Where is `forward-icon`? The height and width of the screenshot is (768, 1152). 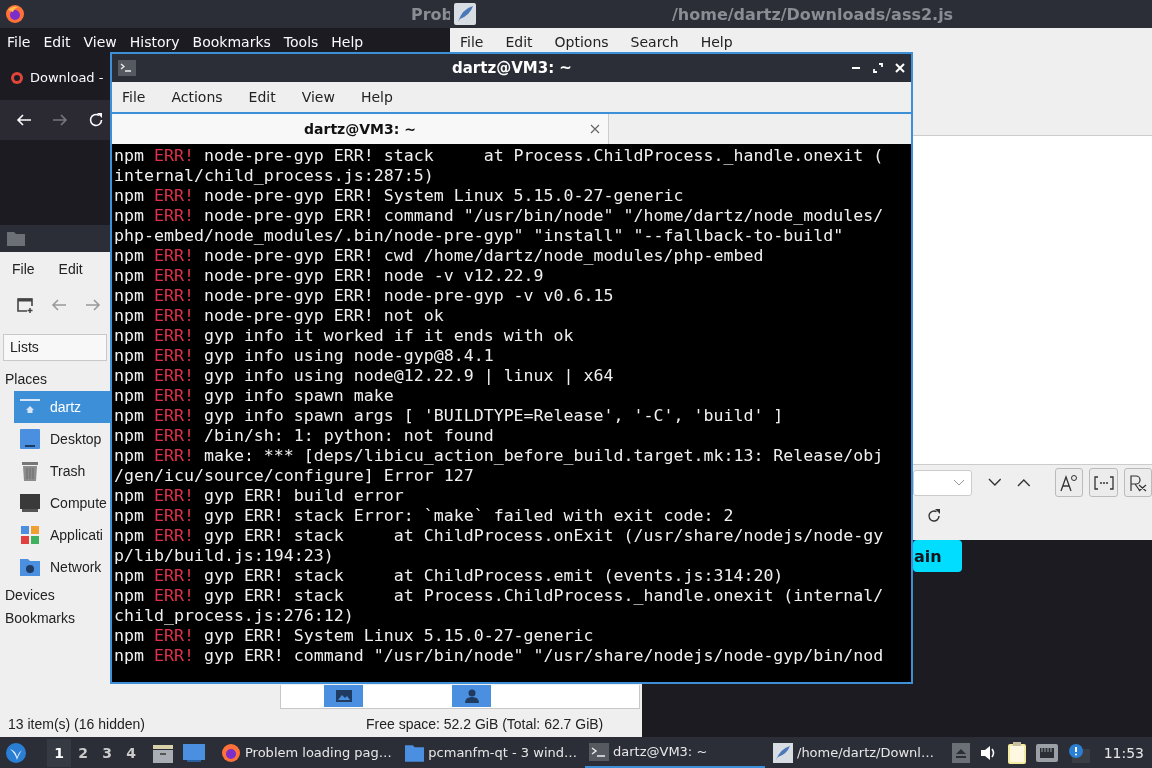 forward-icon is located at coordinates (60, 120).